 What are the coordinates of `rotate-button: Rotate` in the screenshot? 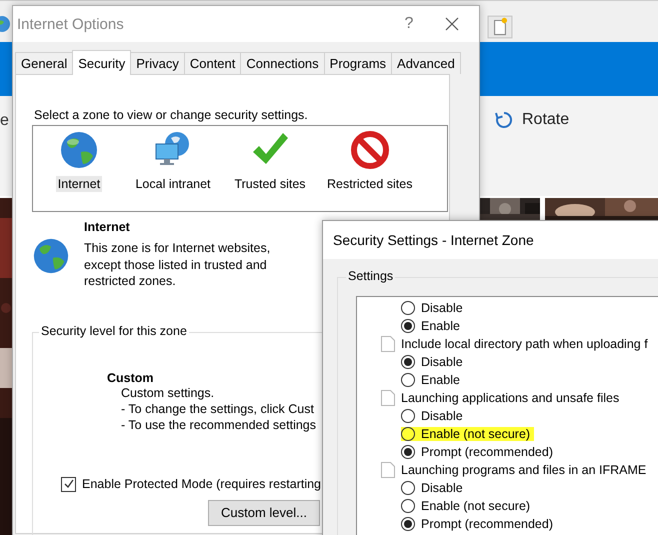 It's located at (532, 120).